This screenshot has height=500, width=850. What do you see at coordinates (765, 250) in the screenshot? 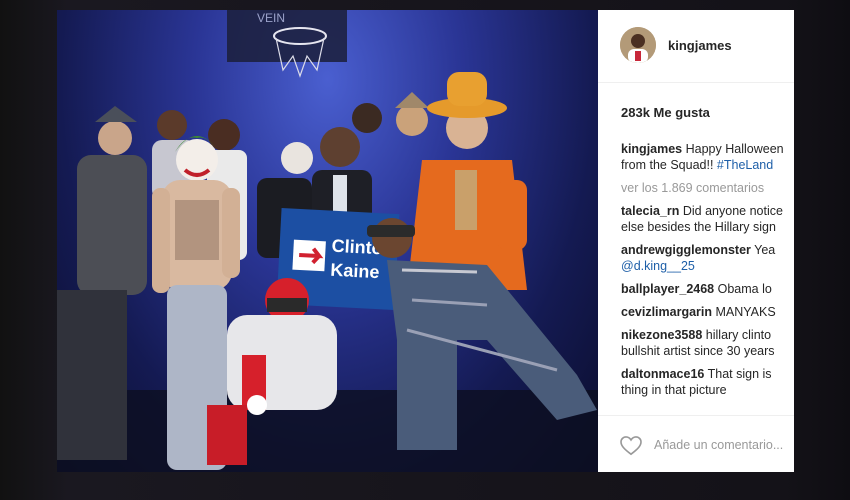
I see `comment-text: Yea` at bounding box center [765, 250].